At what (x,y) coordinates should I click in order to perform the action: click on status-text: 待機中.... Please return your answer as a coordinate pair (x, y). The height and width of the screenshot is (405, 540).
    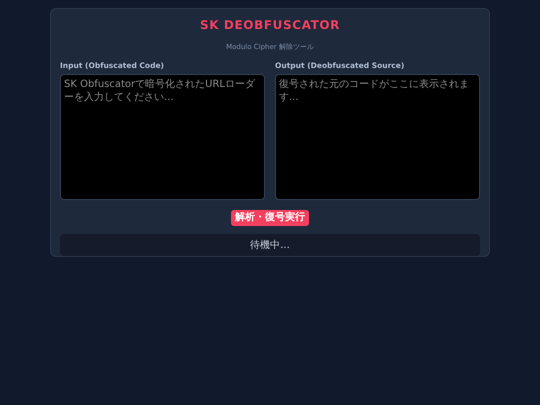
    Looking at the image, I should click on (270, 245).